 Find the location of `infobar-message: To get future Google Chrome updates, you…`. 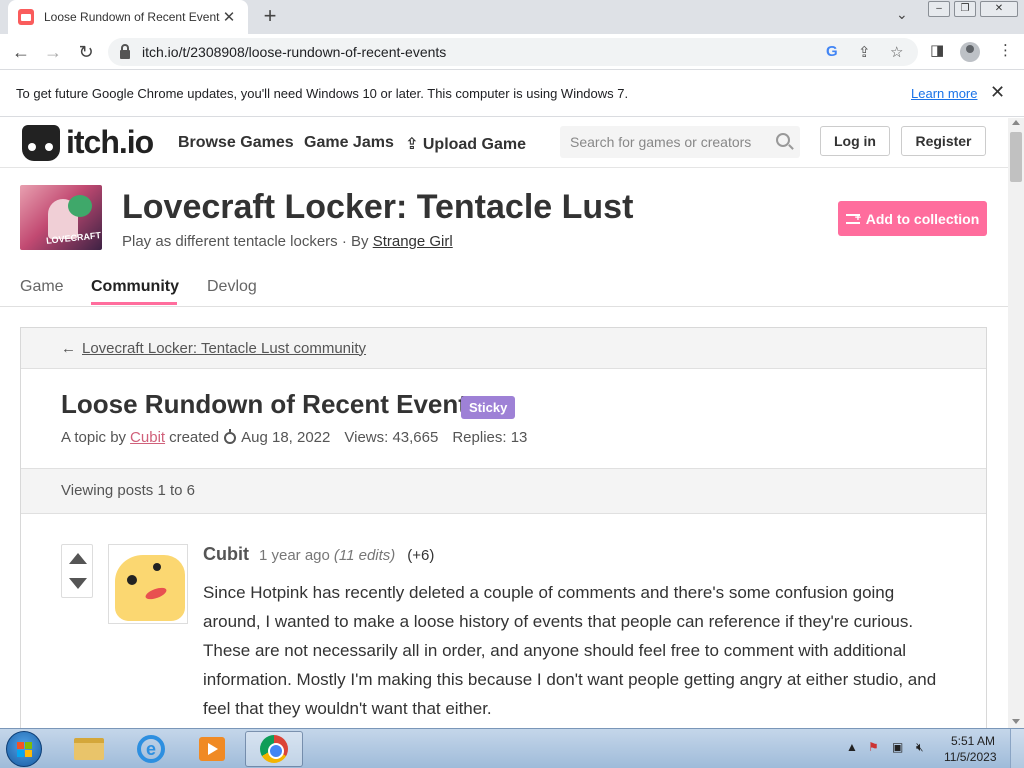

infobar-message: To get future Google Chrome updates, you… is located at coordinates (322, 93).